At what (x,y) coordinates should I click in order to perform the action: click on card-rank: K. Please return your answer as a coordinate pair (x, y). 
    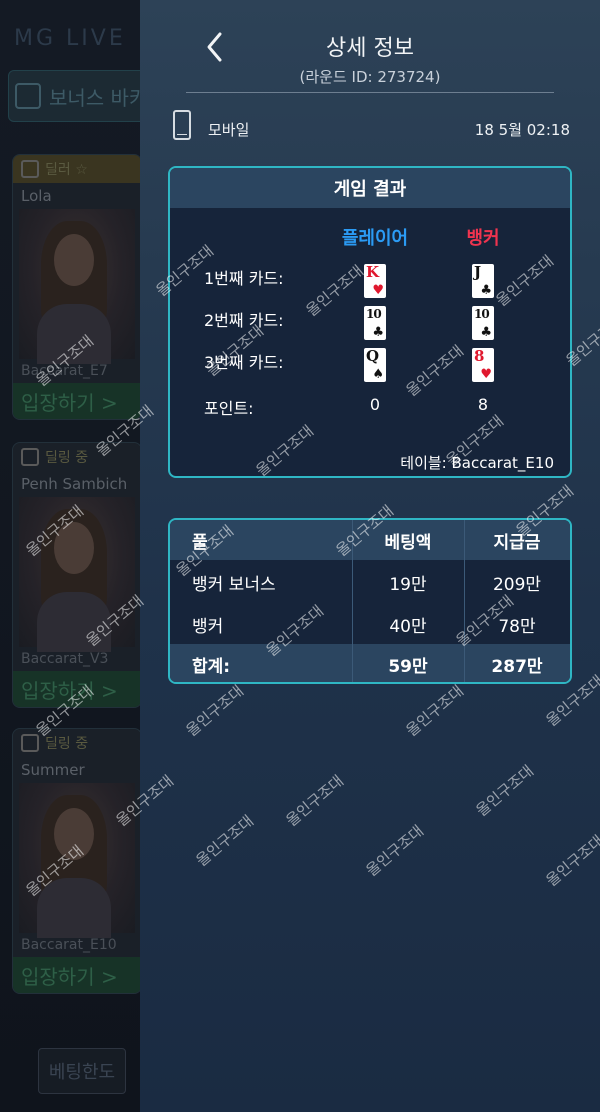
    Looking at the image, I should click on (373, 272).